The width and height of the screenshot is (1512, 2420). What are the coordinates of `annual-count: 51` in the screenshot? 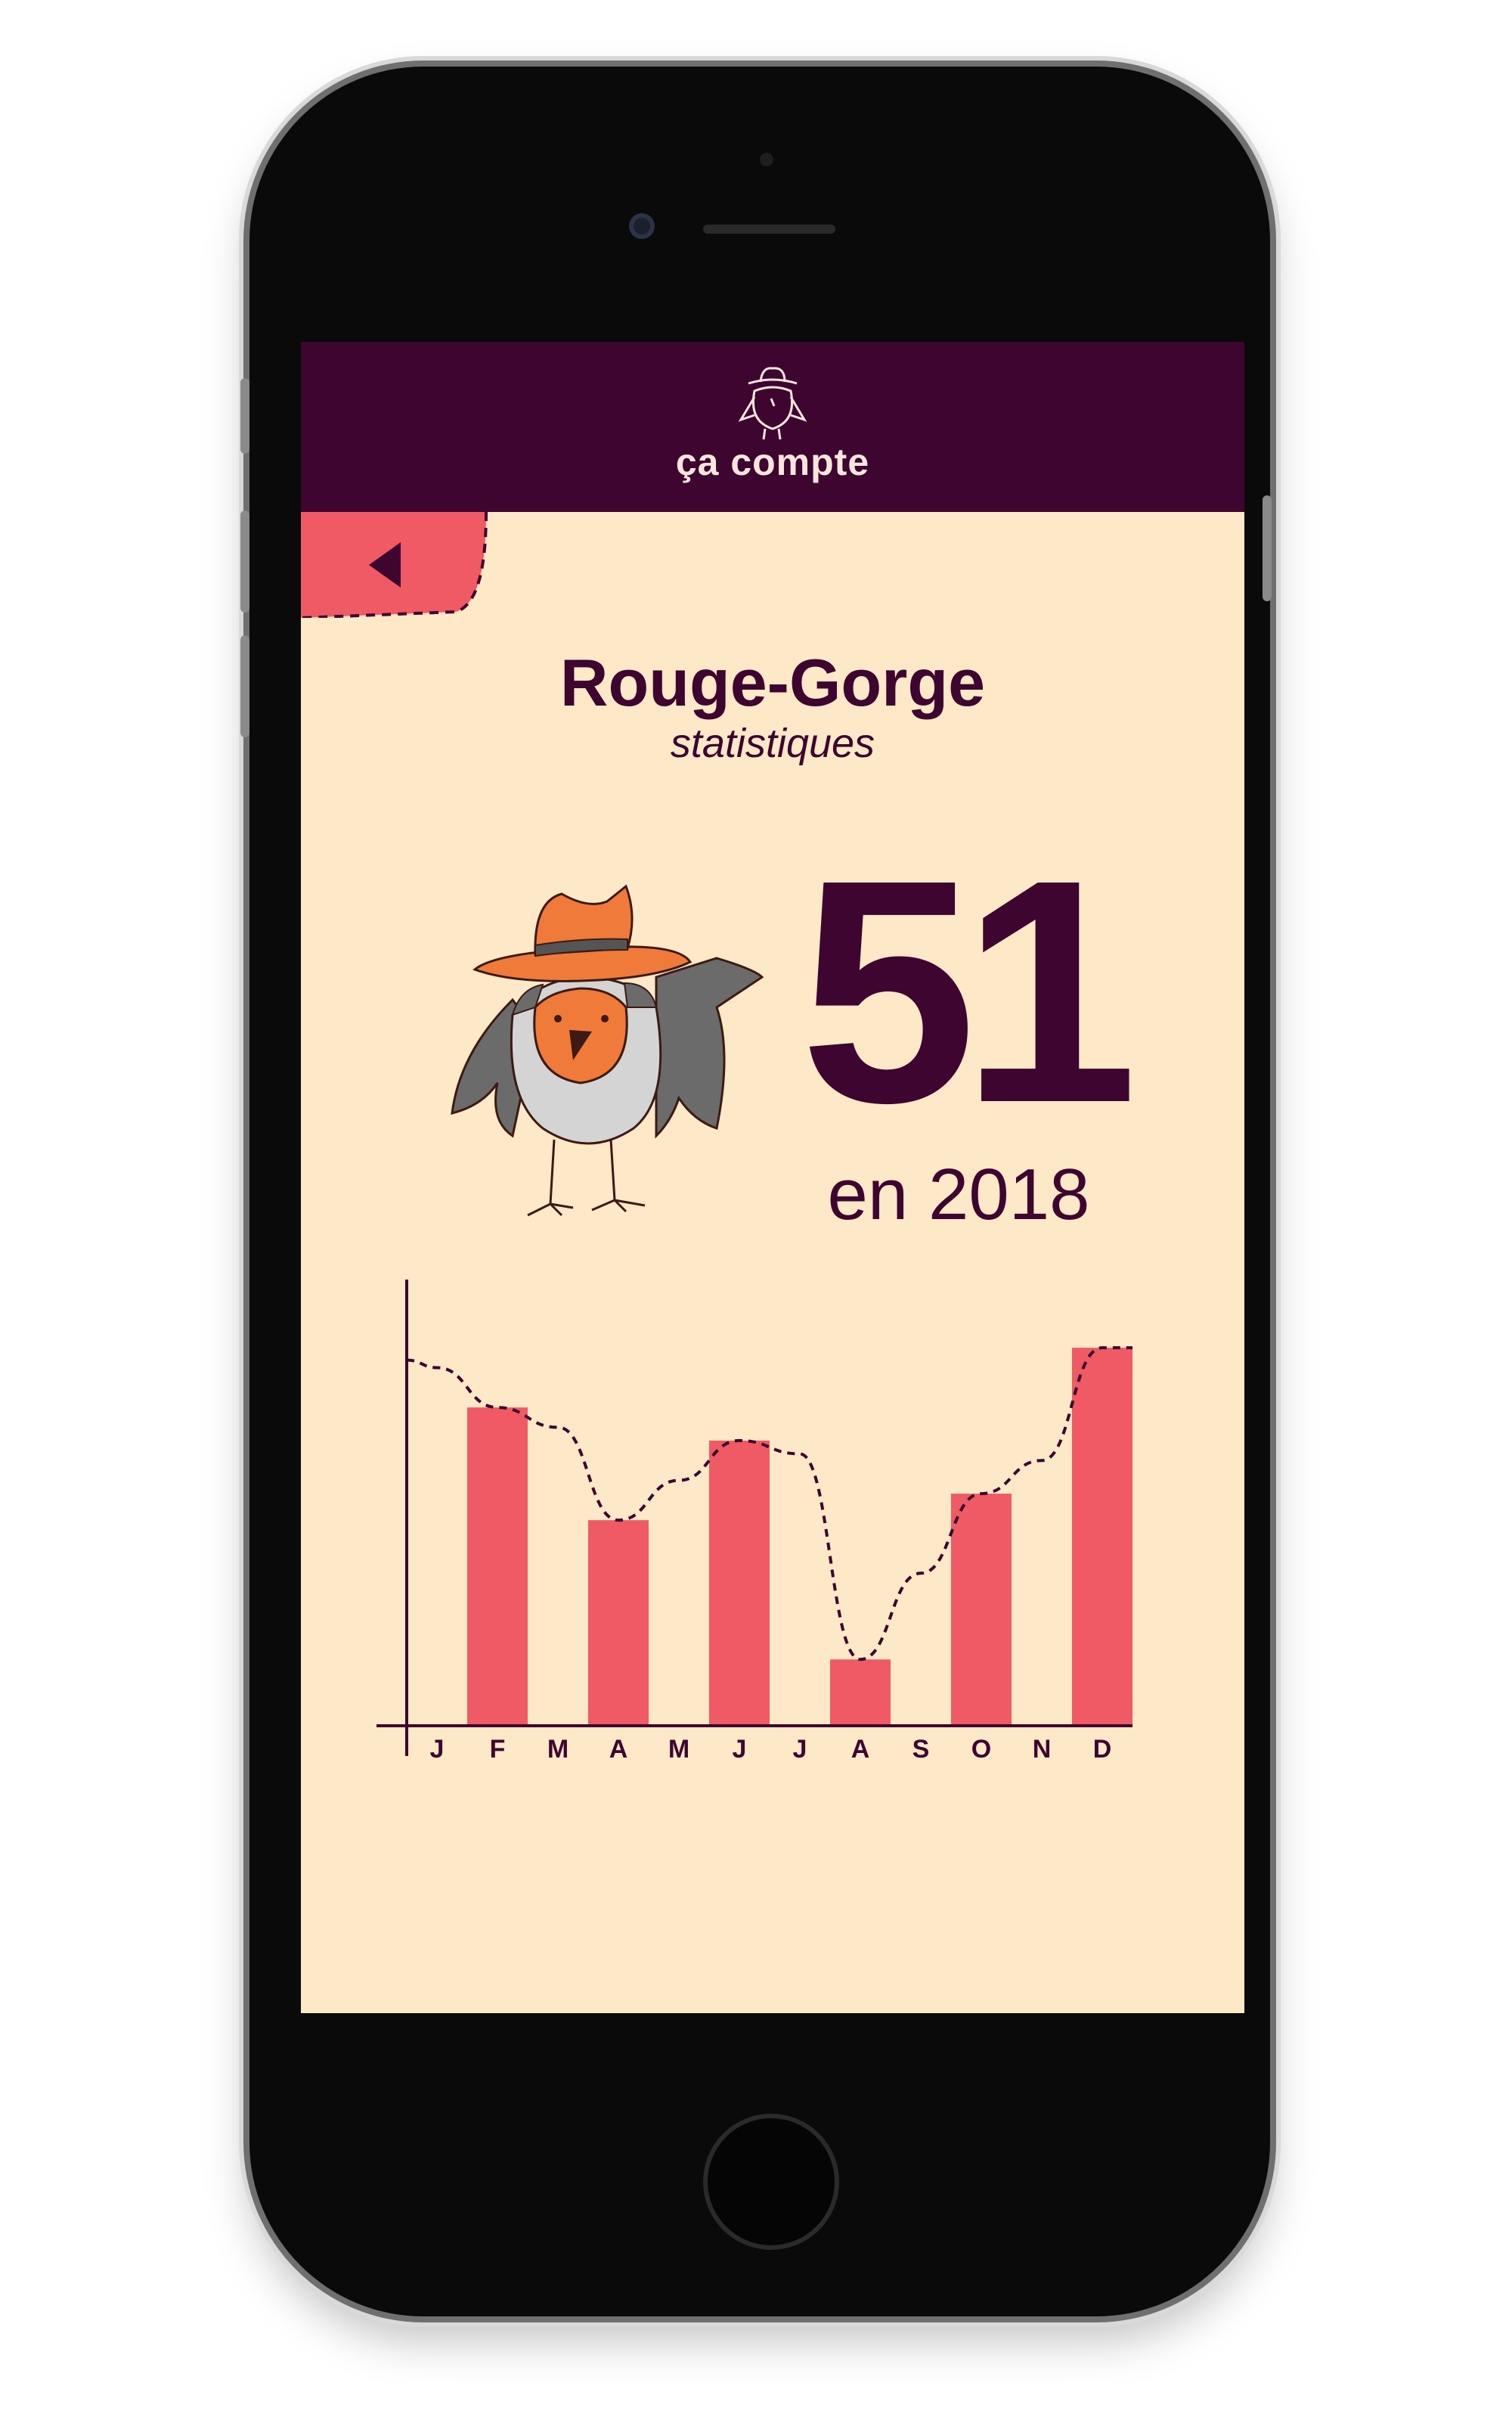 It's located at (969, 991).